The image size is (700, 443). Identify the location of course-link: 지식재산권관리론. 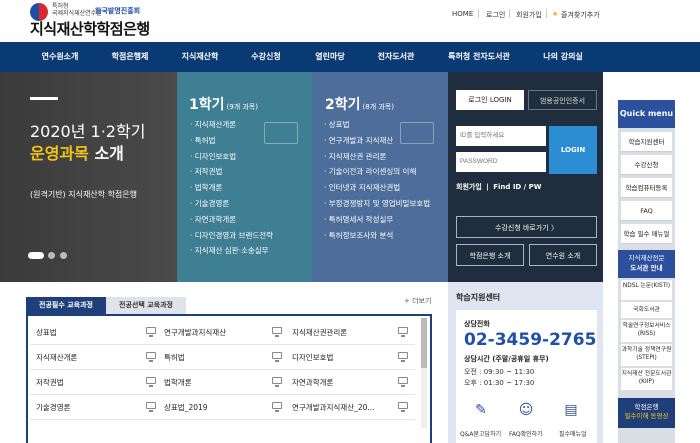
(319, 332).